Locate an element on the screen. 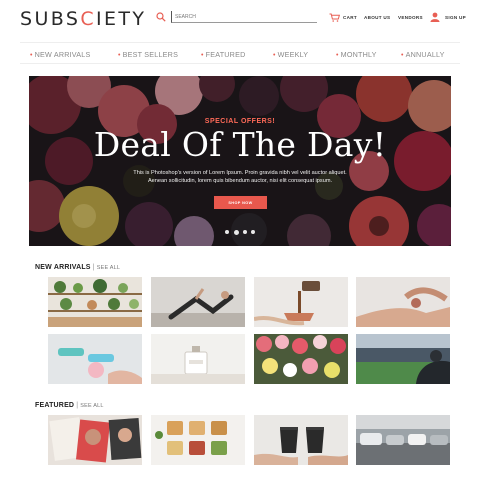 This screenshot has width=480, height=480. logo-text-end: IETY is located at coordinates (121, 19).